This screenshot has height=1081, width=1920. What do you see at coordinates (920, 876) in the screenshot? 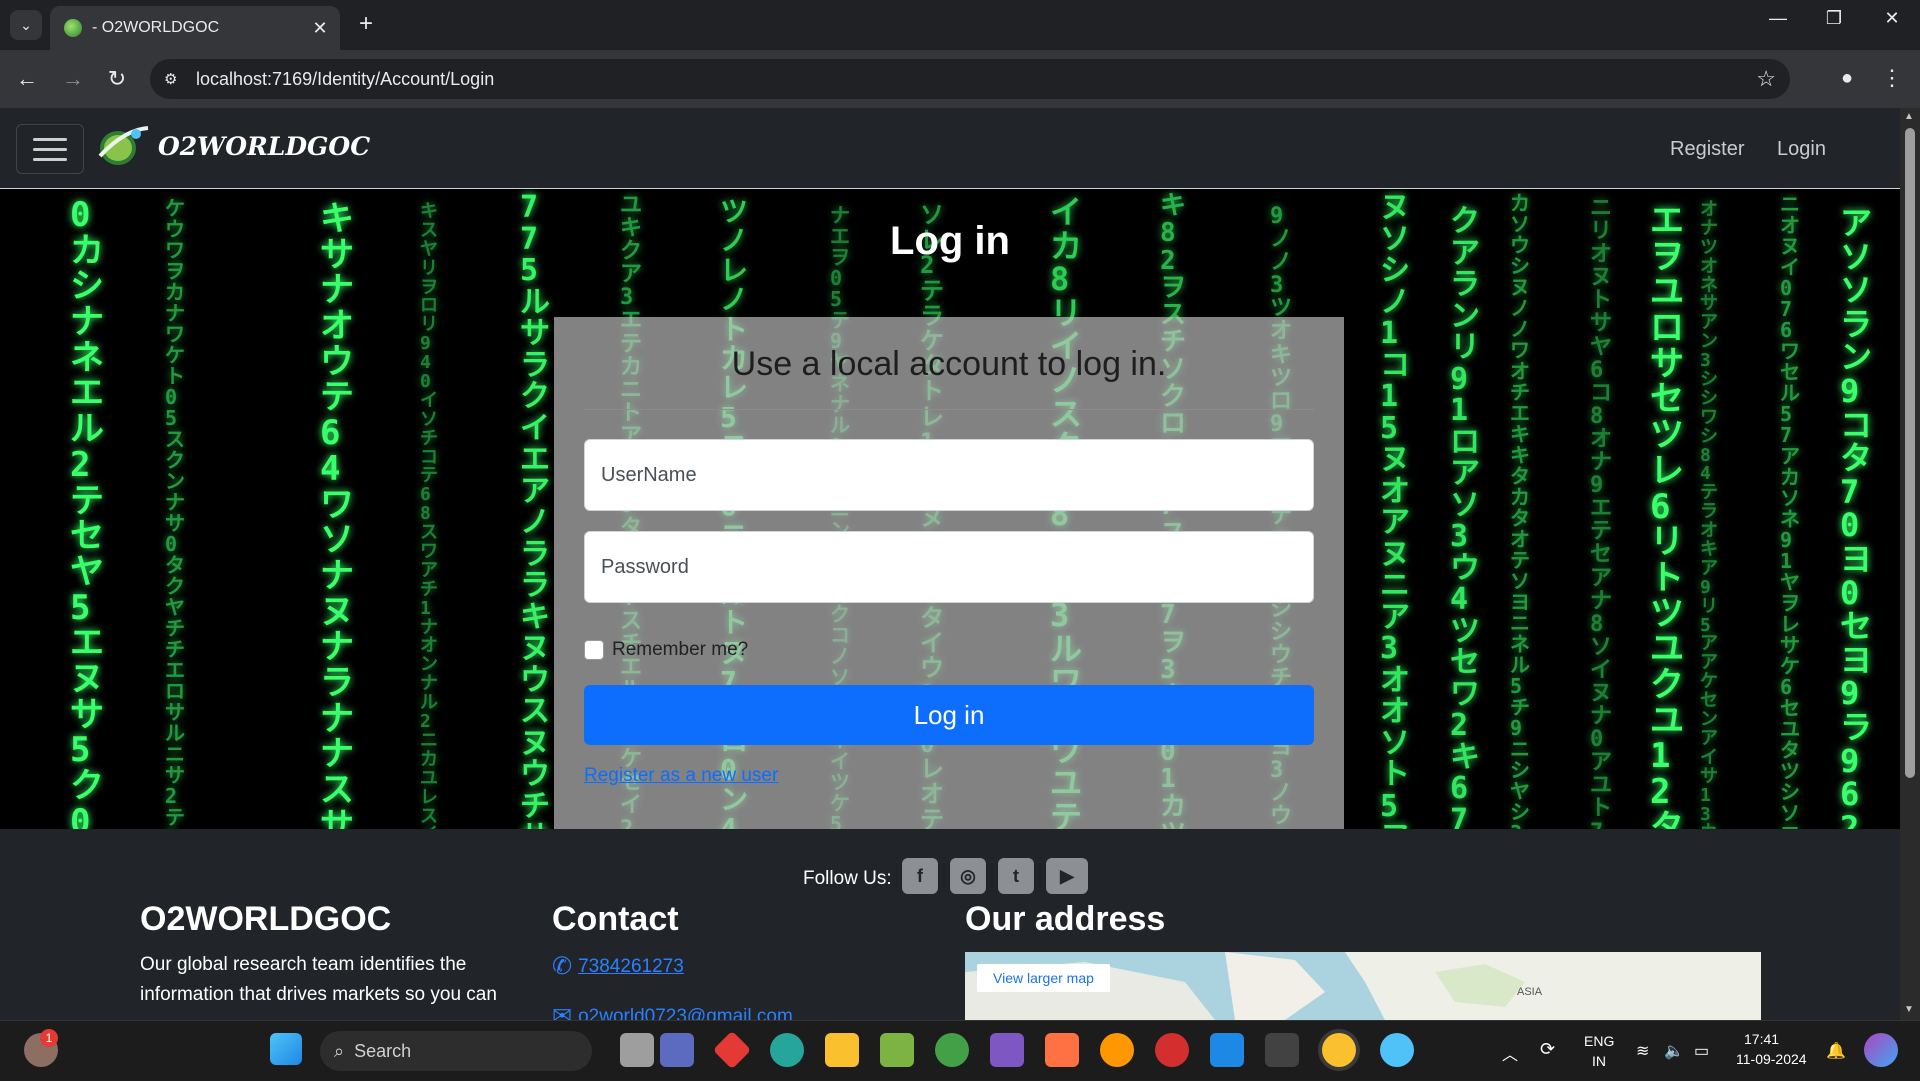
I see `facebook-icon: f` at bounding box center [920, 876].